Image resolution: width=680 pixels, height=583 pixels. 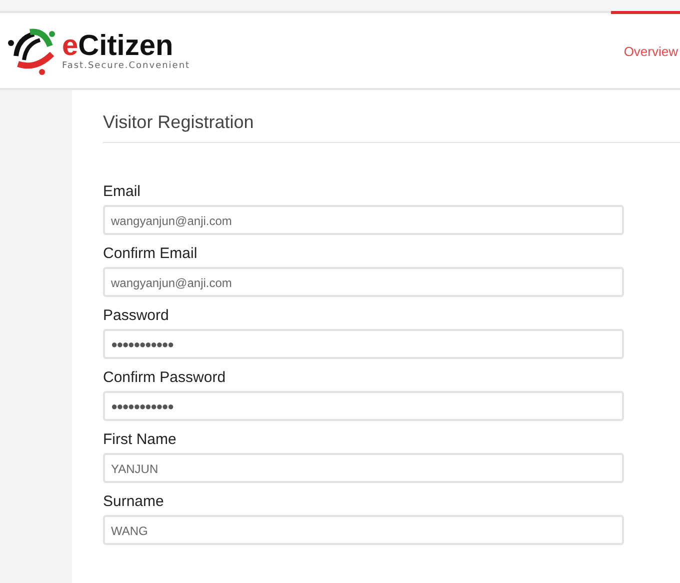 What do you see at coordinates (363, 468) in the screenshot?
I see `input-field: YANJUN` at bounding box center [363, 468].